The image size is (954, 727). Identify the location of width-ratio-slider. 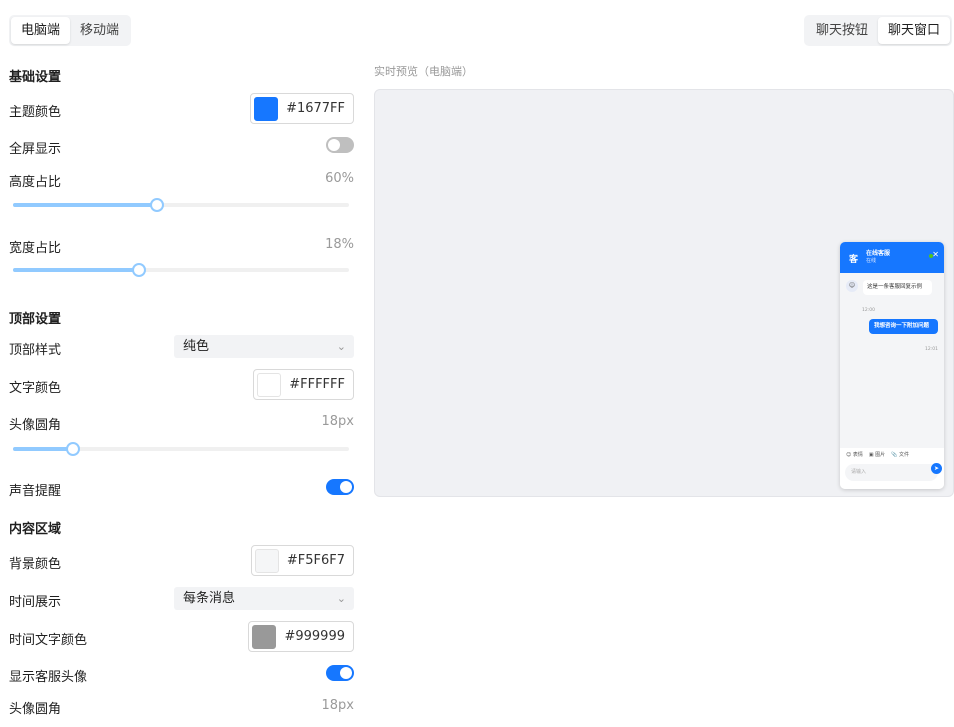
(181, 270).